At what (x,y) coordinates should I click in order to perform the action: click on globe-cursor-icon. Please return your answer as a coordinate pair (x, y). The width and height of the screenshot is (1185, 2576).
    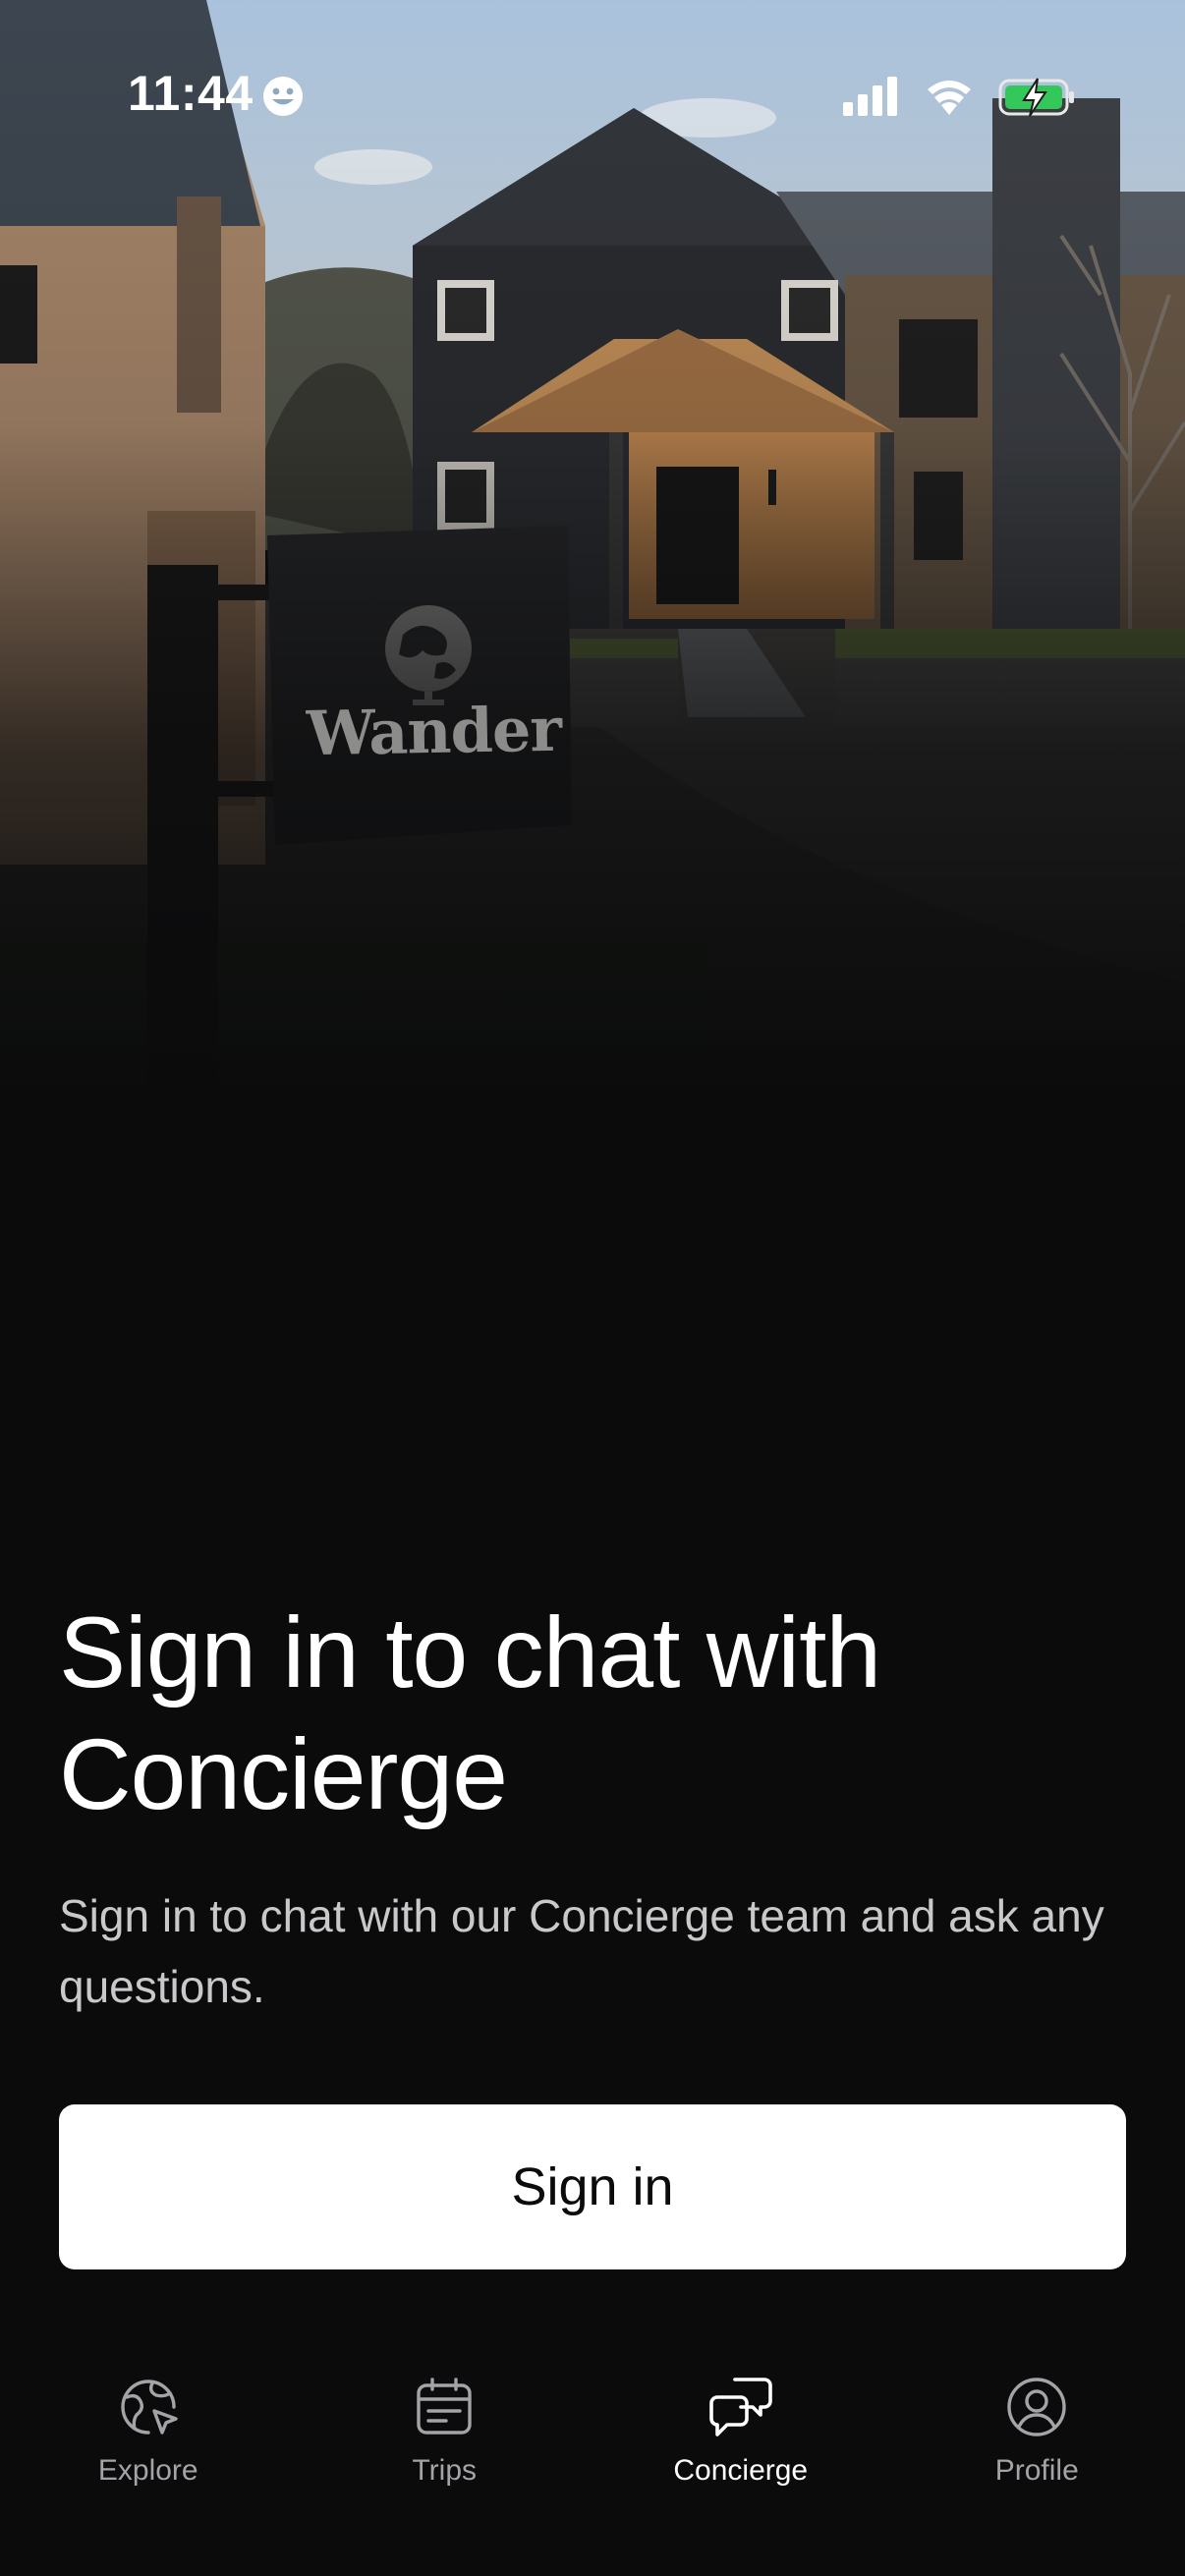
    Looking at the image, I should click on (150, 2407).